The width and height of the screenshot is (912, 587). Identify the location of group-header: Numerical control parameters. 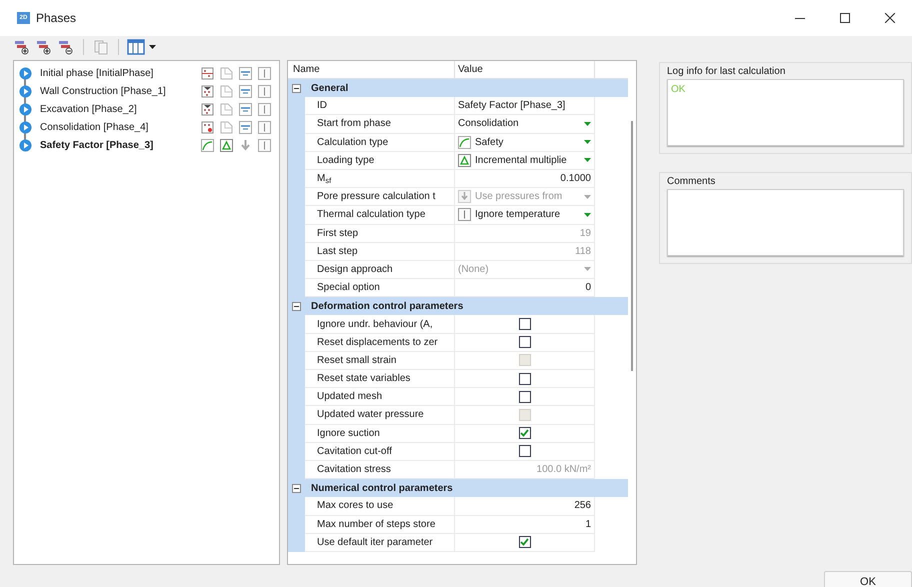
(458, 488).